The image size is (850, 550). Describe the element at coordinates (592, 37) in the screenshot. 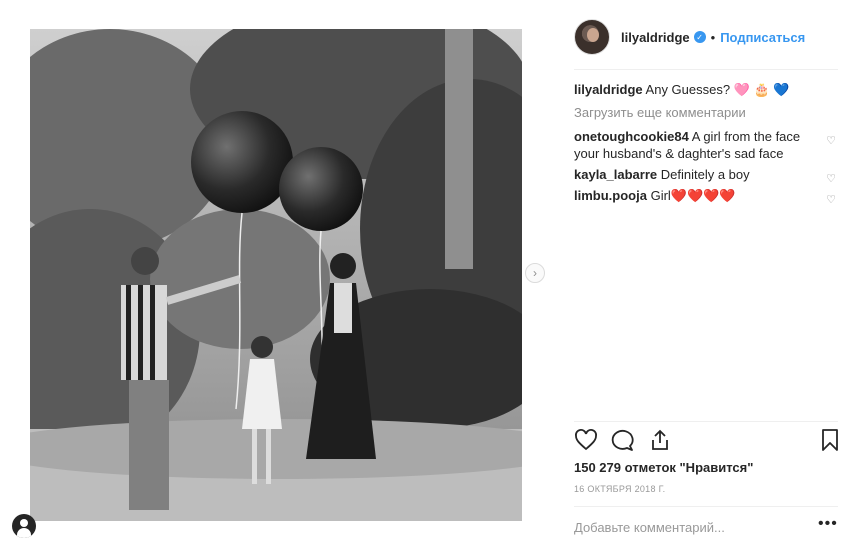

I see `avatar` at that location.